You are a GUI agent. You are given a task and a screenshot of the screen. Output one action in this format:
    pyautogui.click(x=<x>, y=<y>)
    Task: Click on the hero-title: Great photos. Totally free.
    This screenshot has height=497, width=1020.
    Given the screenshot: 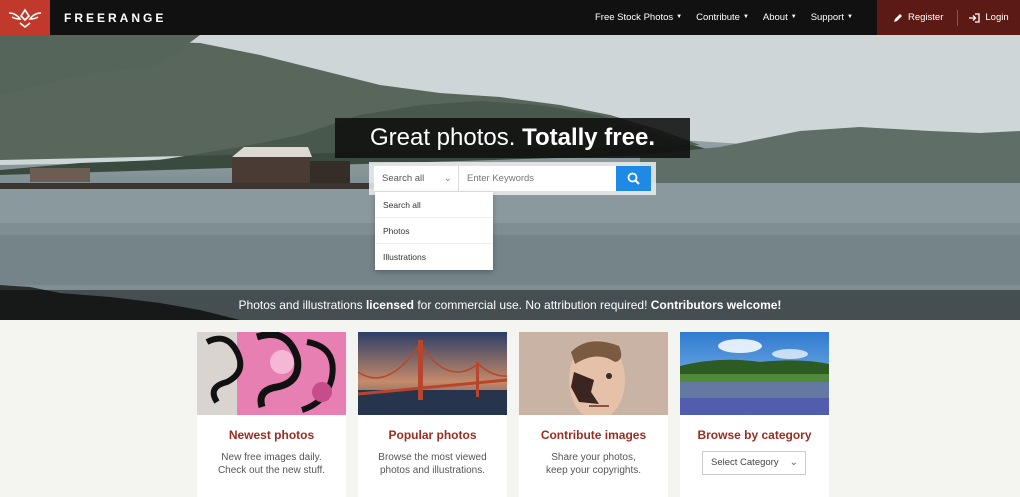 What is the action you would take?
    pyautogui.click(x=512, y=138)
    